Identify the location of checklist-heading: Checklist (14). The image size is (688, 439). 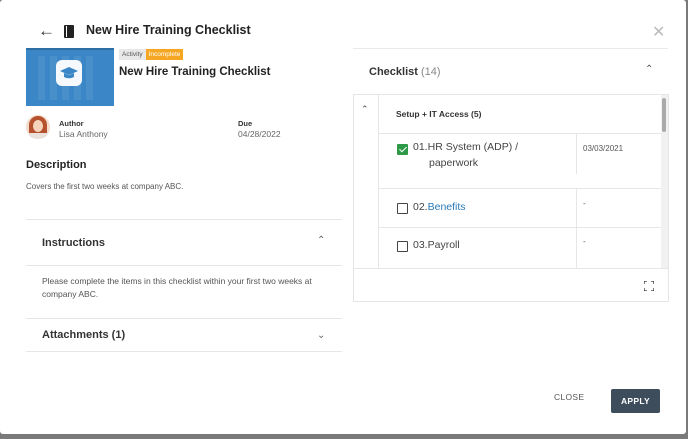
(405, 72).